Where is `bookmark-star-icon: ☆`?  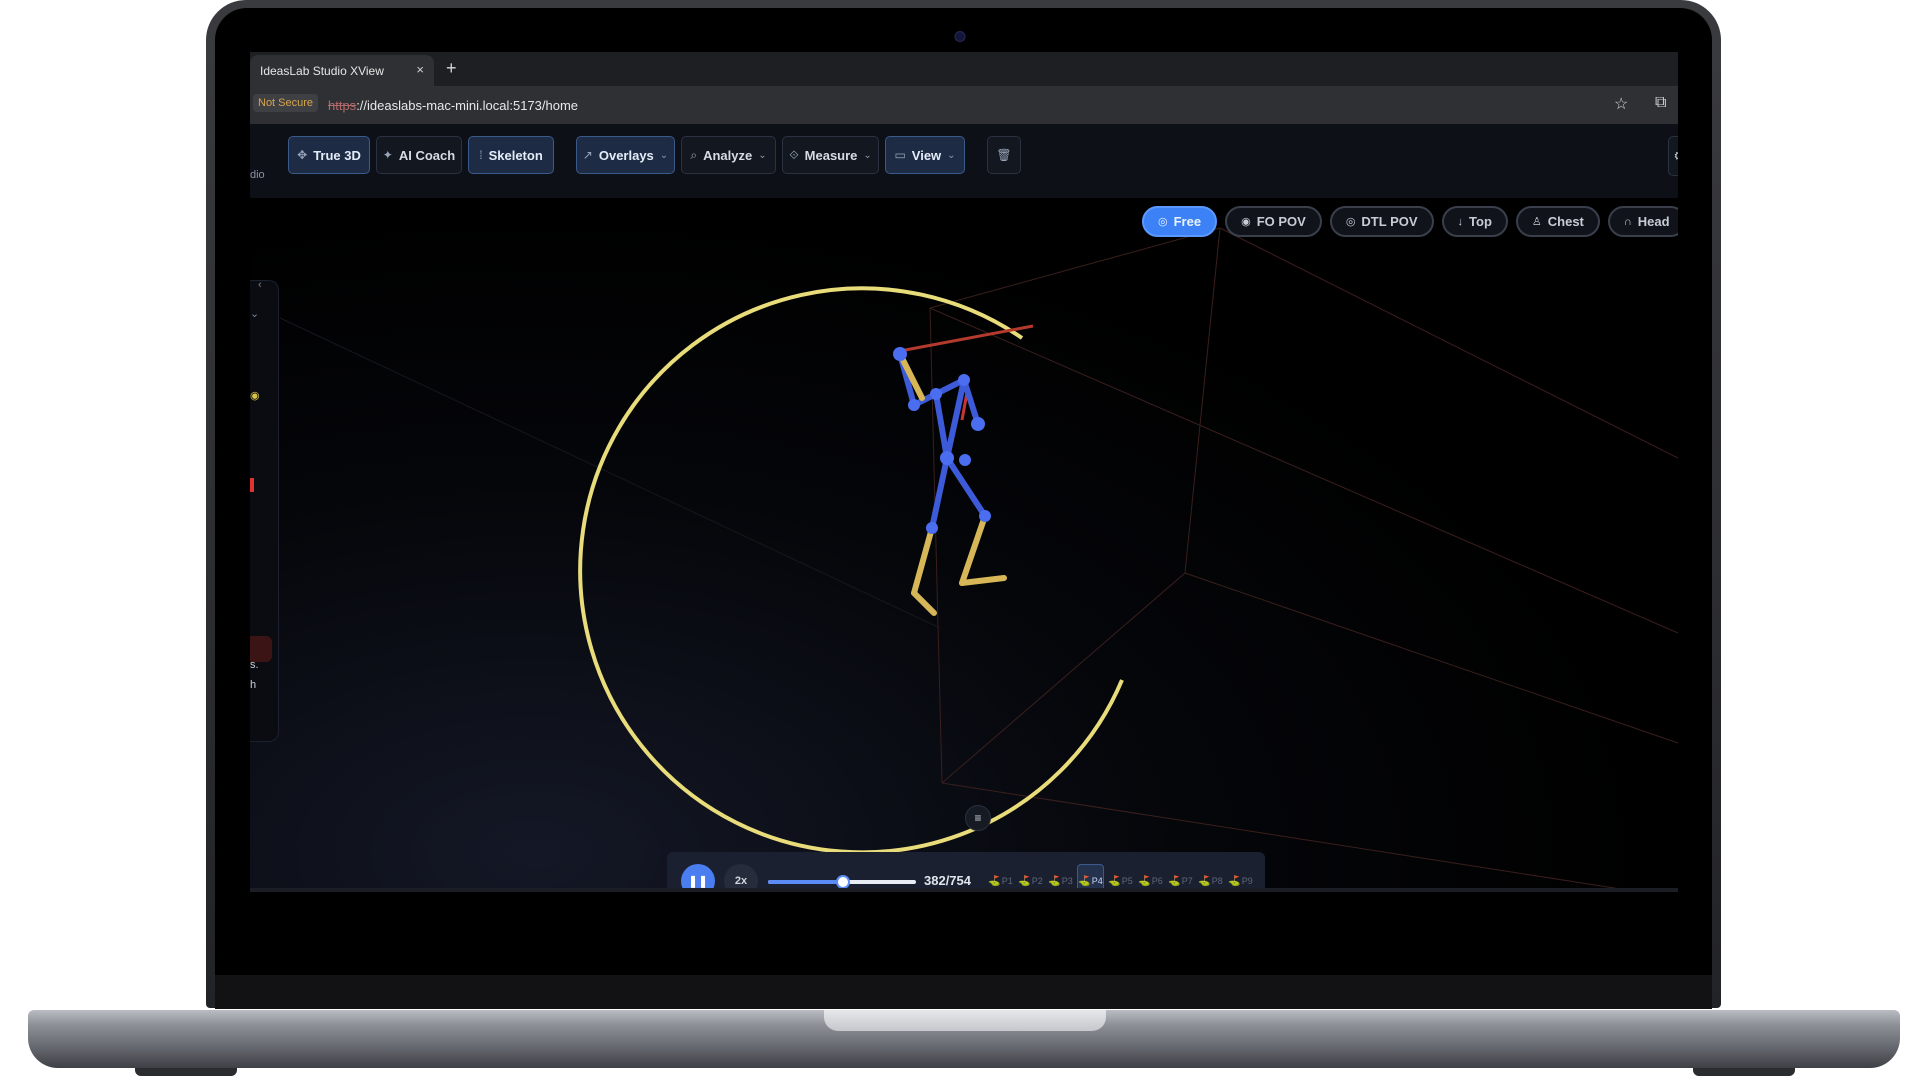
bookmark-star-icon: ☆ is located at coordinates (1621, 104).